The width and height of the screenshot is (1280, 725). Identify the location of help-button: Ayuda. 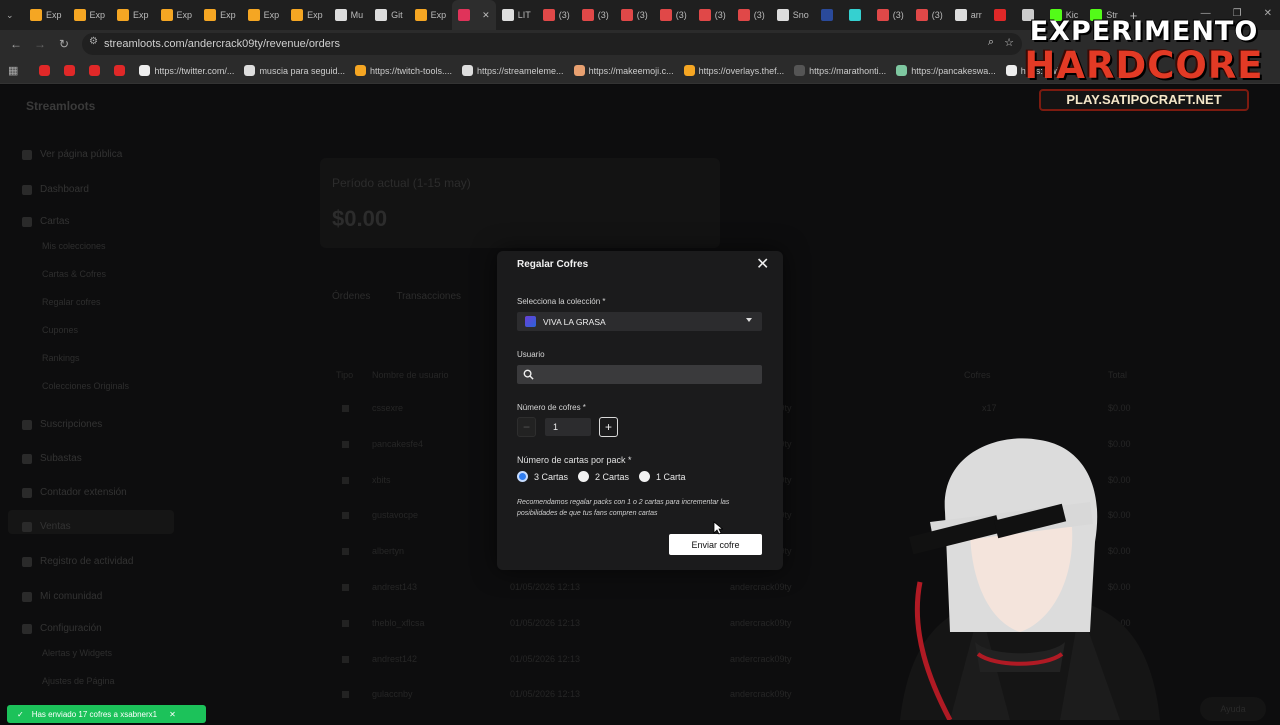
(1233, 709).